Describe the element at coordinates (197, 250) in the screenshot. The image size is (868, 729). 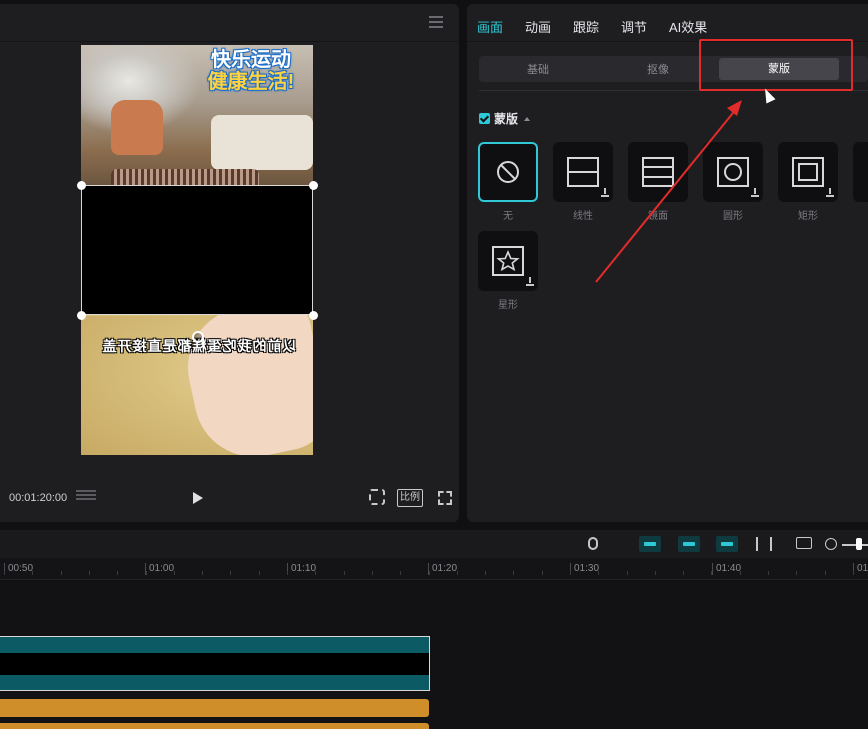
I see `mask-overlay` at that location.